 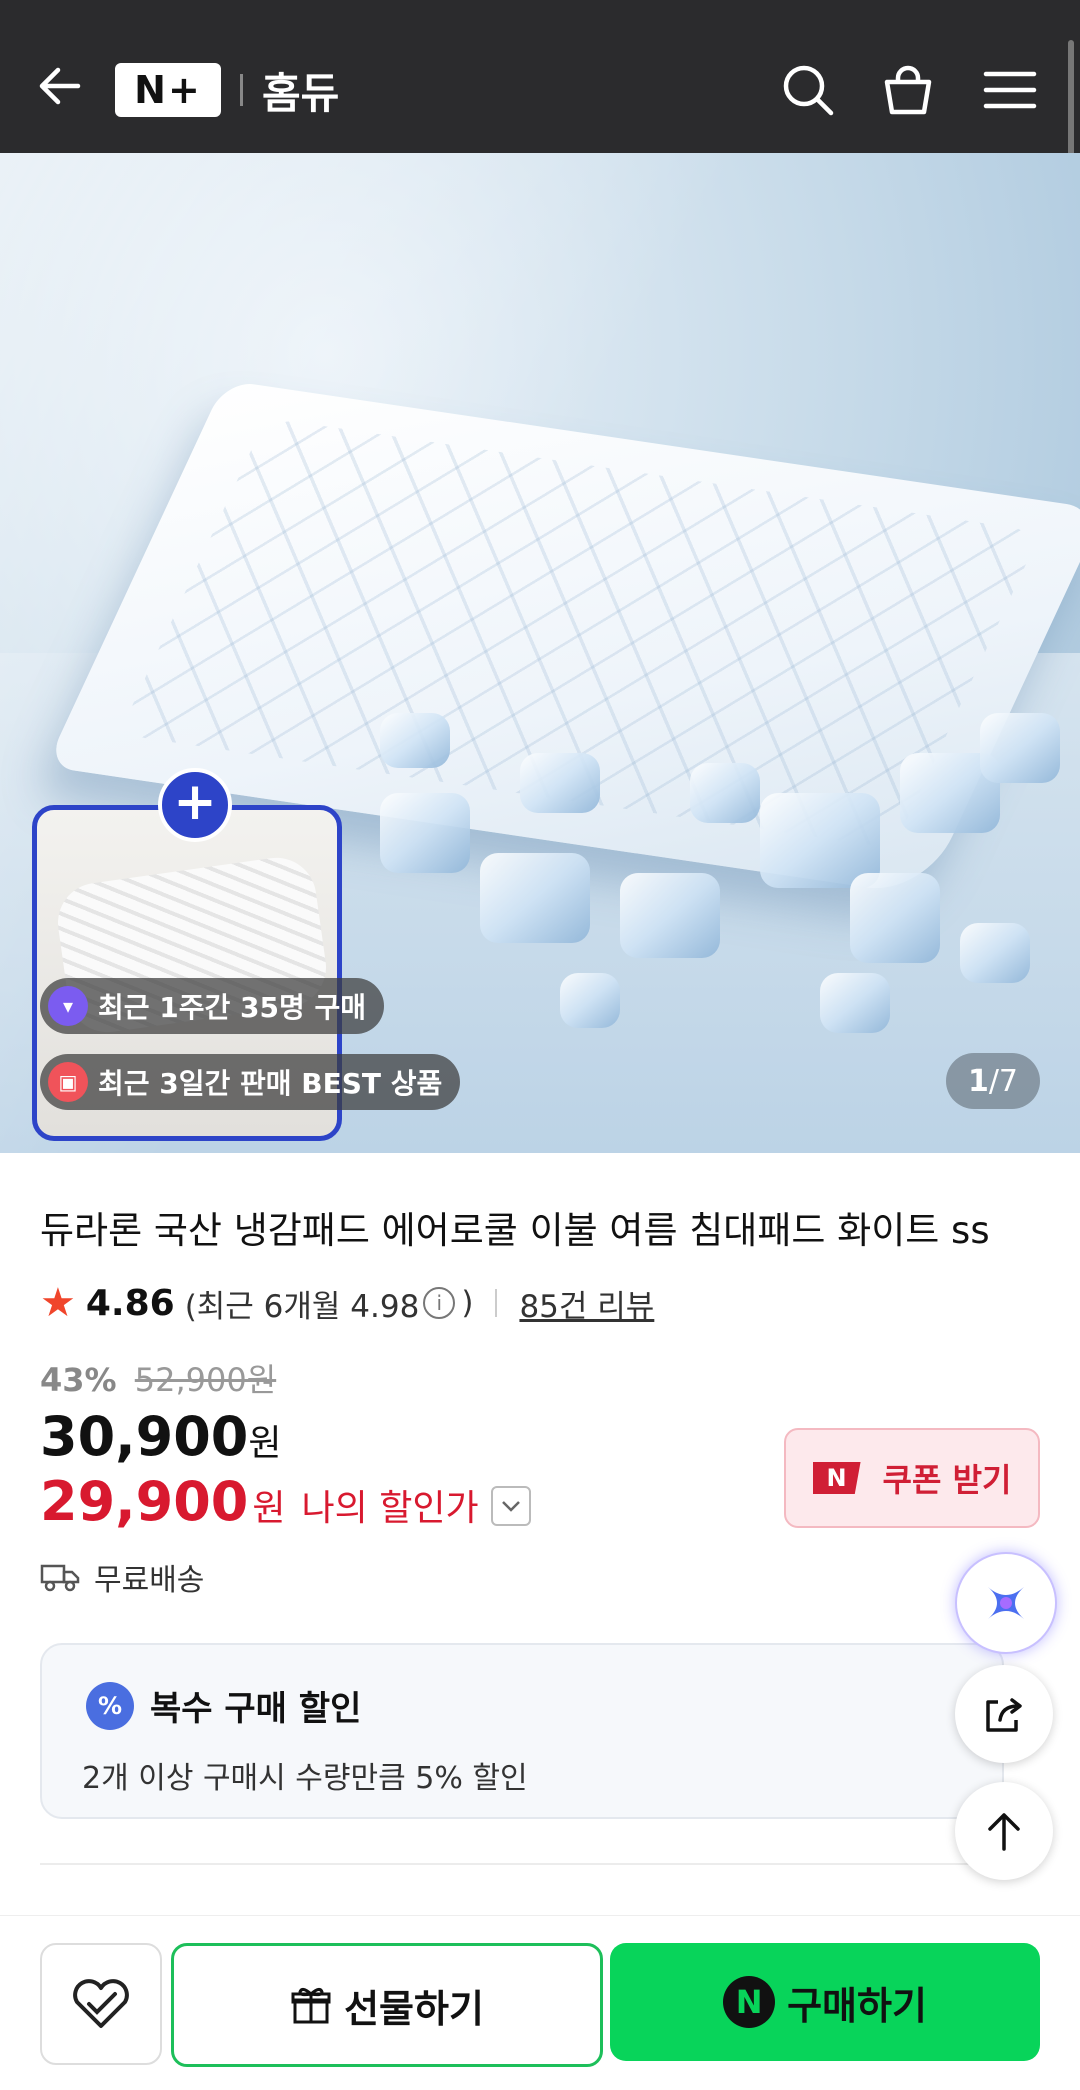 I want to click on original-price: 52,900원, so click(x=205, y=1380).